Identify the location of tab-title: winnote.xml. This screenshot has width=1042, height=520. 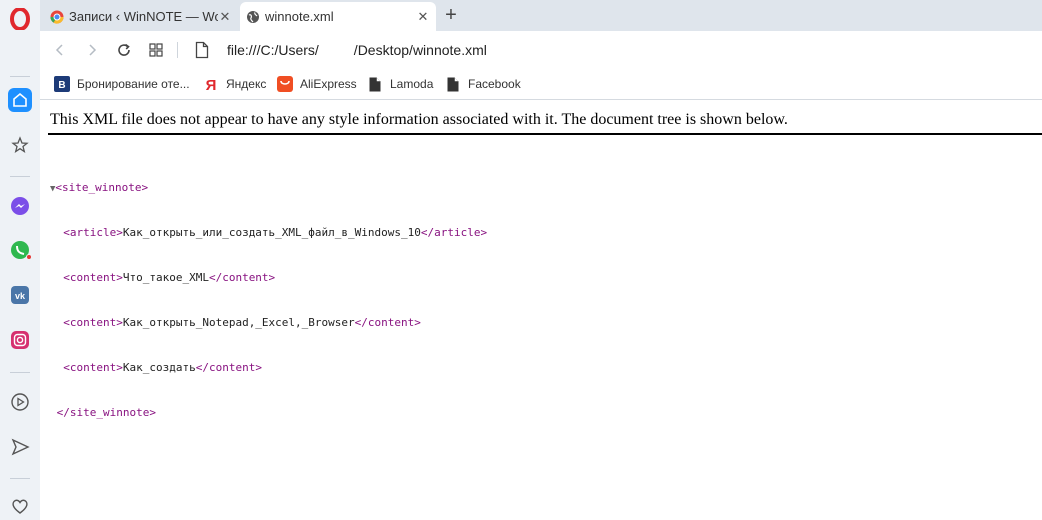
(299, 16).